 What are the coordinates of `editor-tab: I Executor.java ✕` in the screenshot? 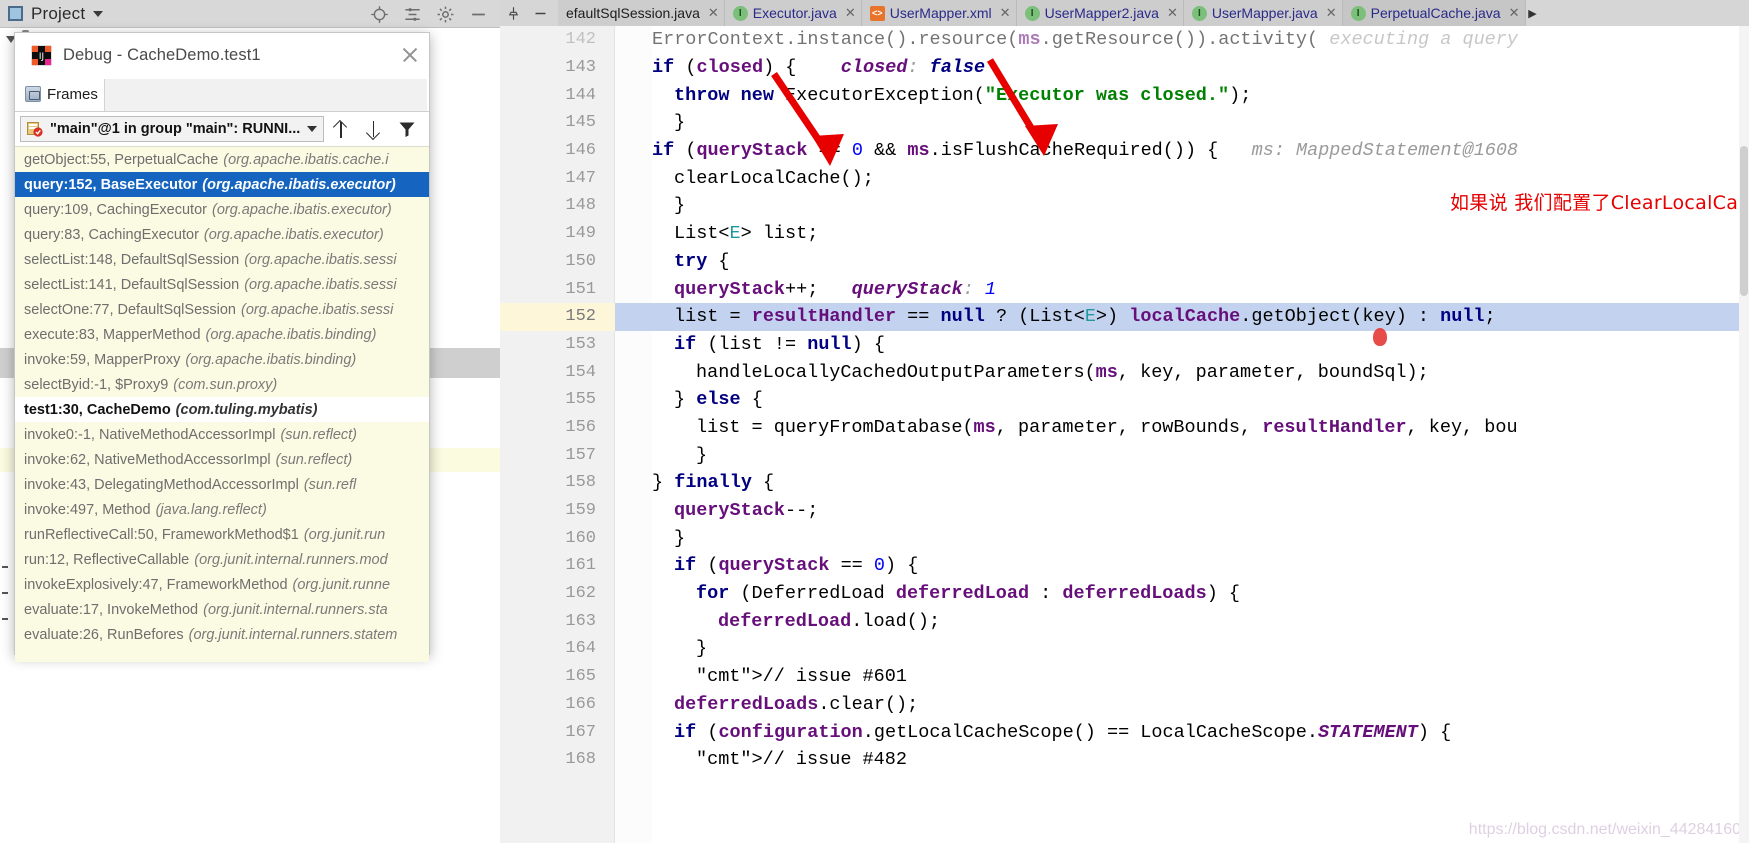 It's located at (793, 13).